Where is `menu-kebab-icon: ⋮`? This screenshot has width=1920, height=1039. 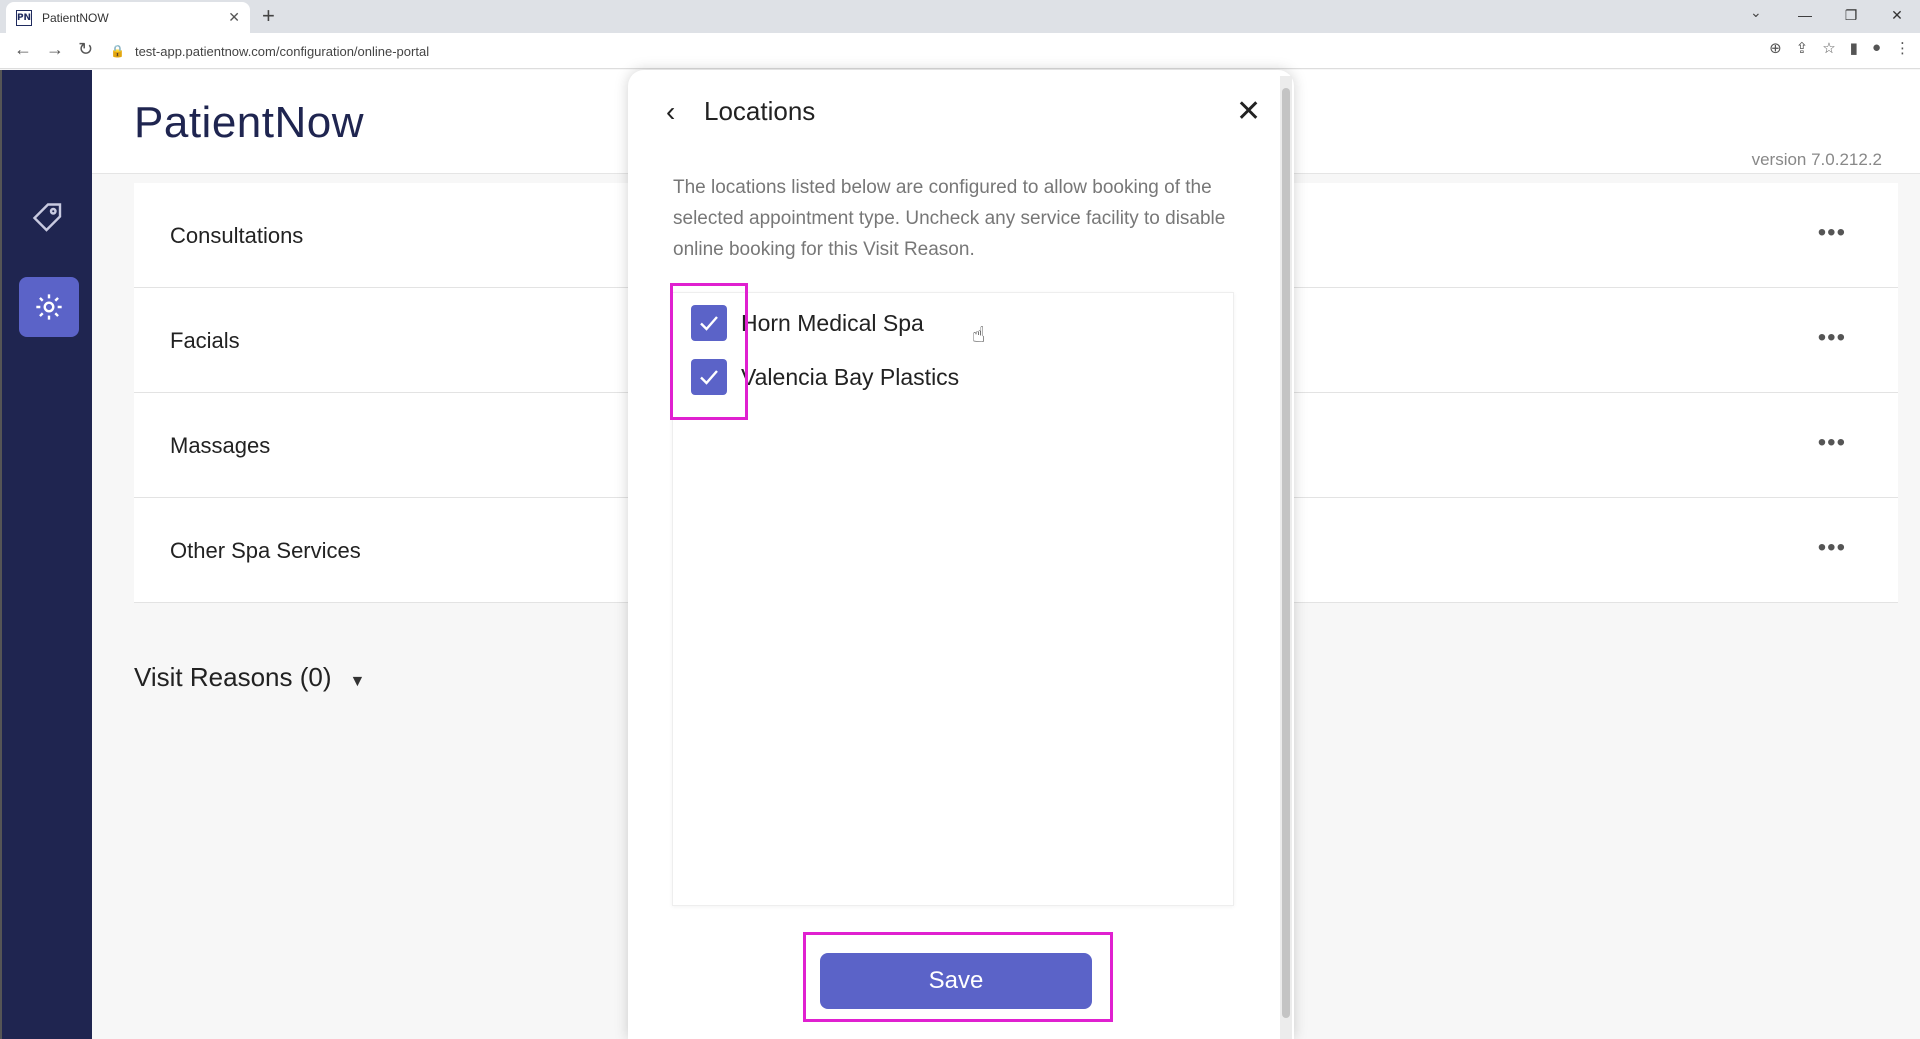
menu-kebab-icon: ⋮ is located at coordinates (1902, 48).